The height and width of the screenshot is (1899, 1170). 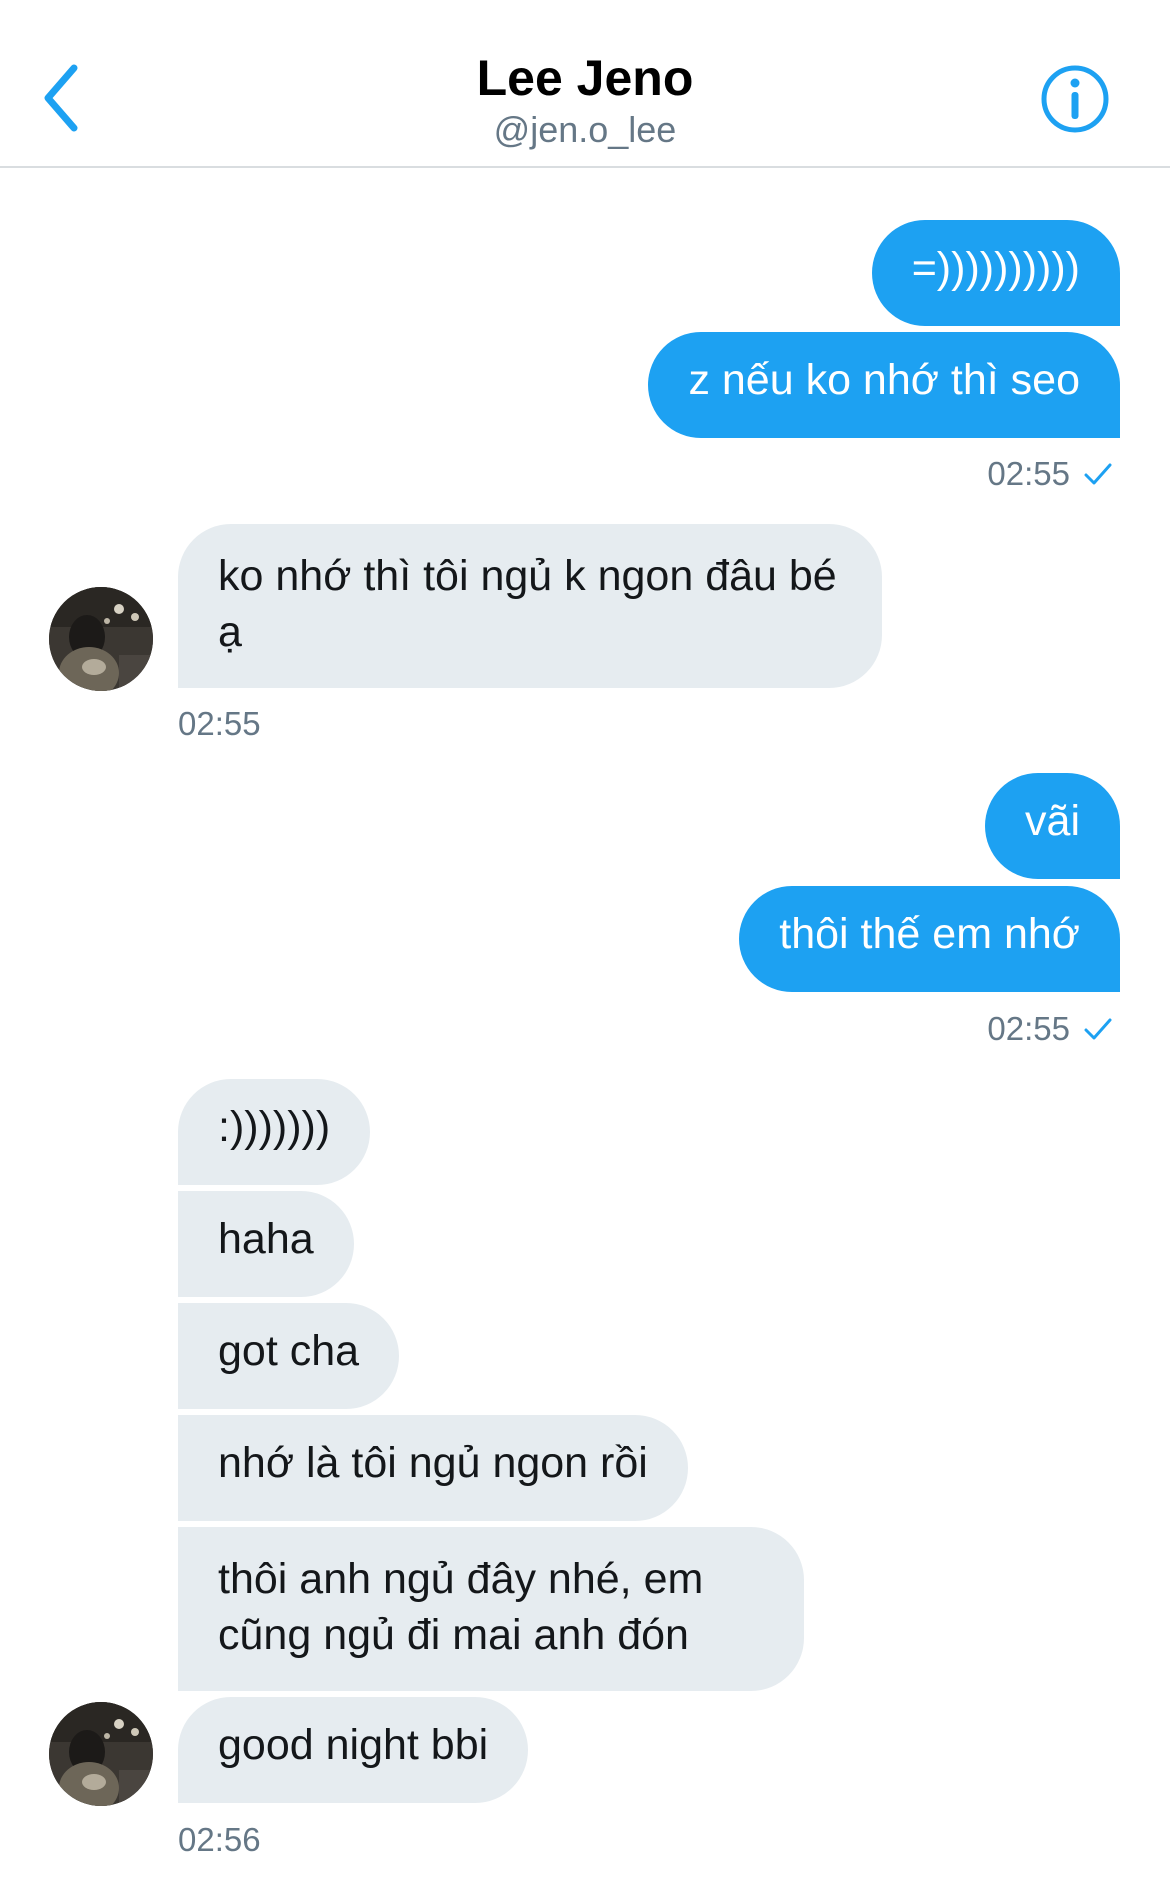 I want to click on message-bubble-outgoing: =)))))))))), so click(x=995, y=273).